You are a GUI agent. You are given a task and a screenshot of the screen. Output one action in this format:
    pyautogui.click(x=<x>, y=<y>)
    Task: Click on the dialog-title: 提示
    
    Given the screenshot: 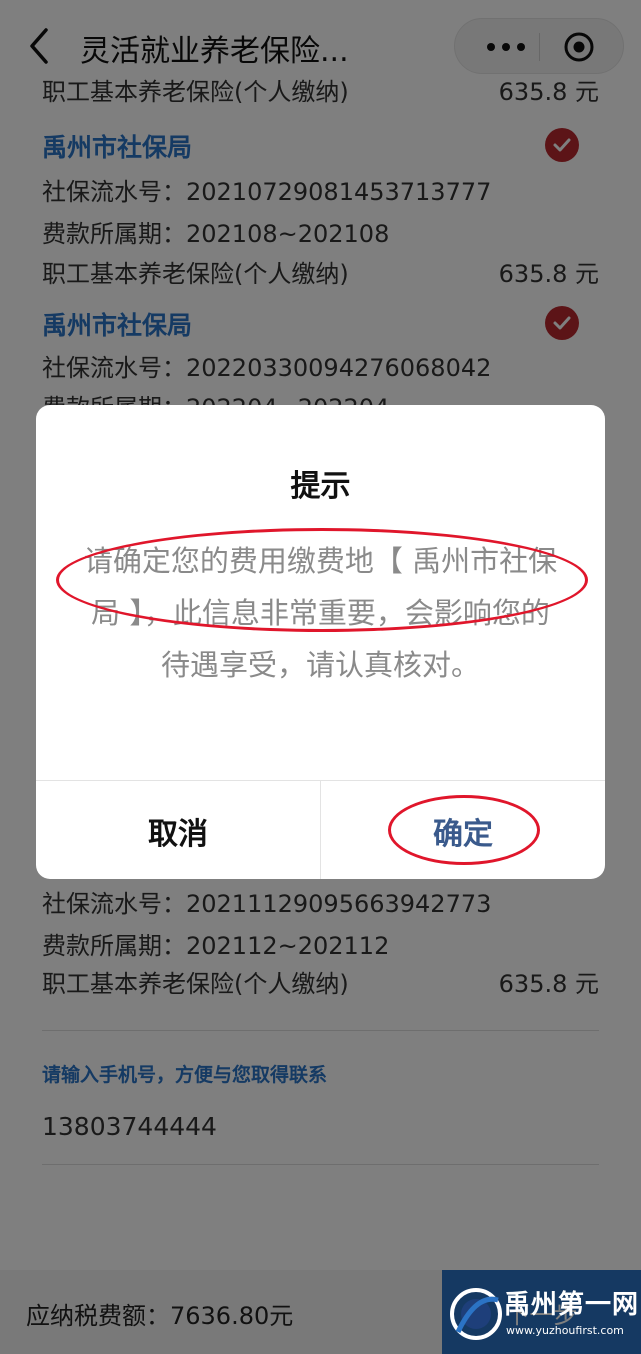 What is the action you would take?
    pyautogui.click(x=320, y=486)
    